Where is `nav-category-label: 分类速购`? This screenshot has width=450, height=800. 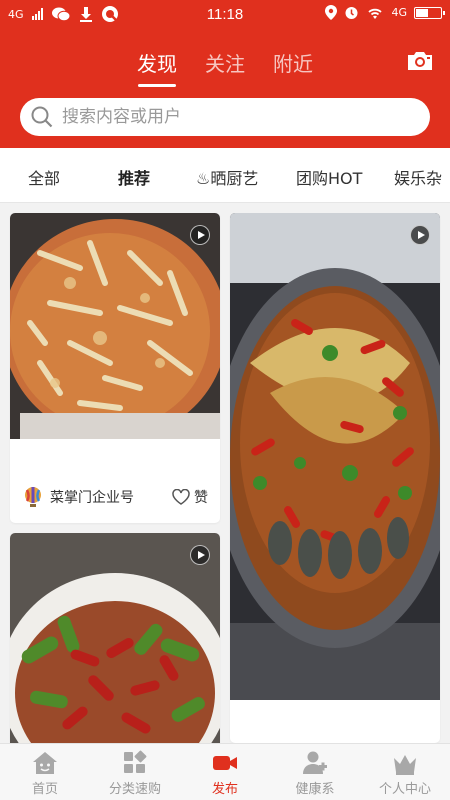 nav-category-label: 分类速购 is located at coordinates (134, 789).